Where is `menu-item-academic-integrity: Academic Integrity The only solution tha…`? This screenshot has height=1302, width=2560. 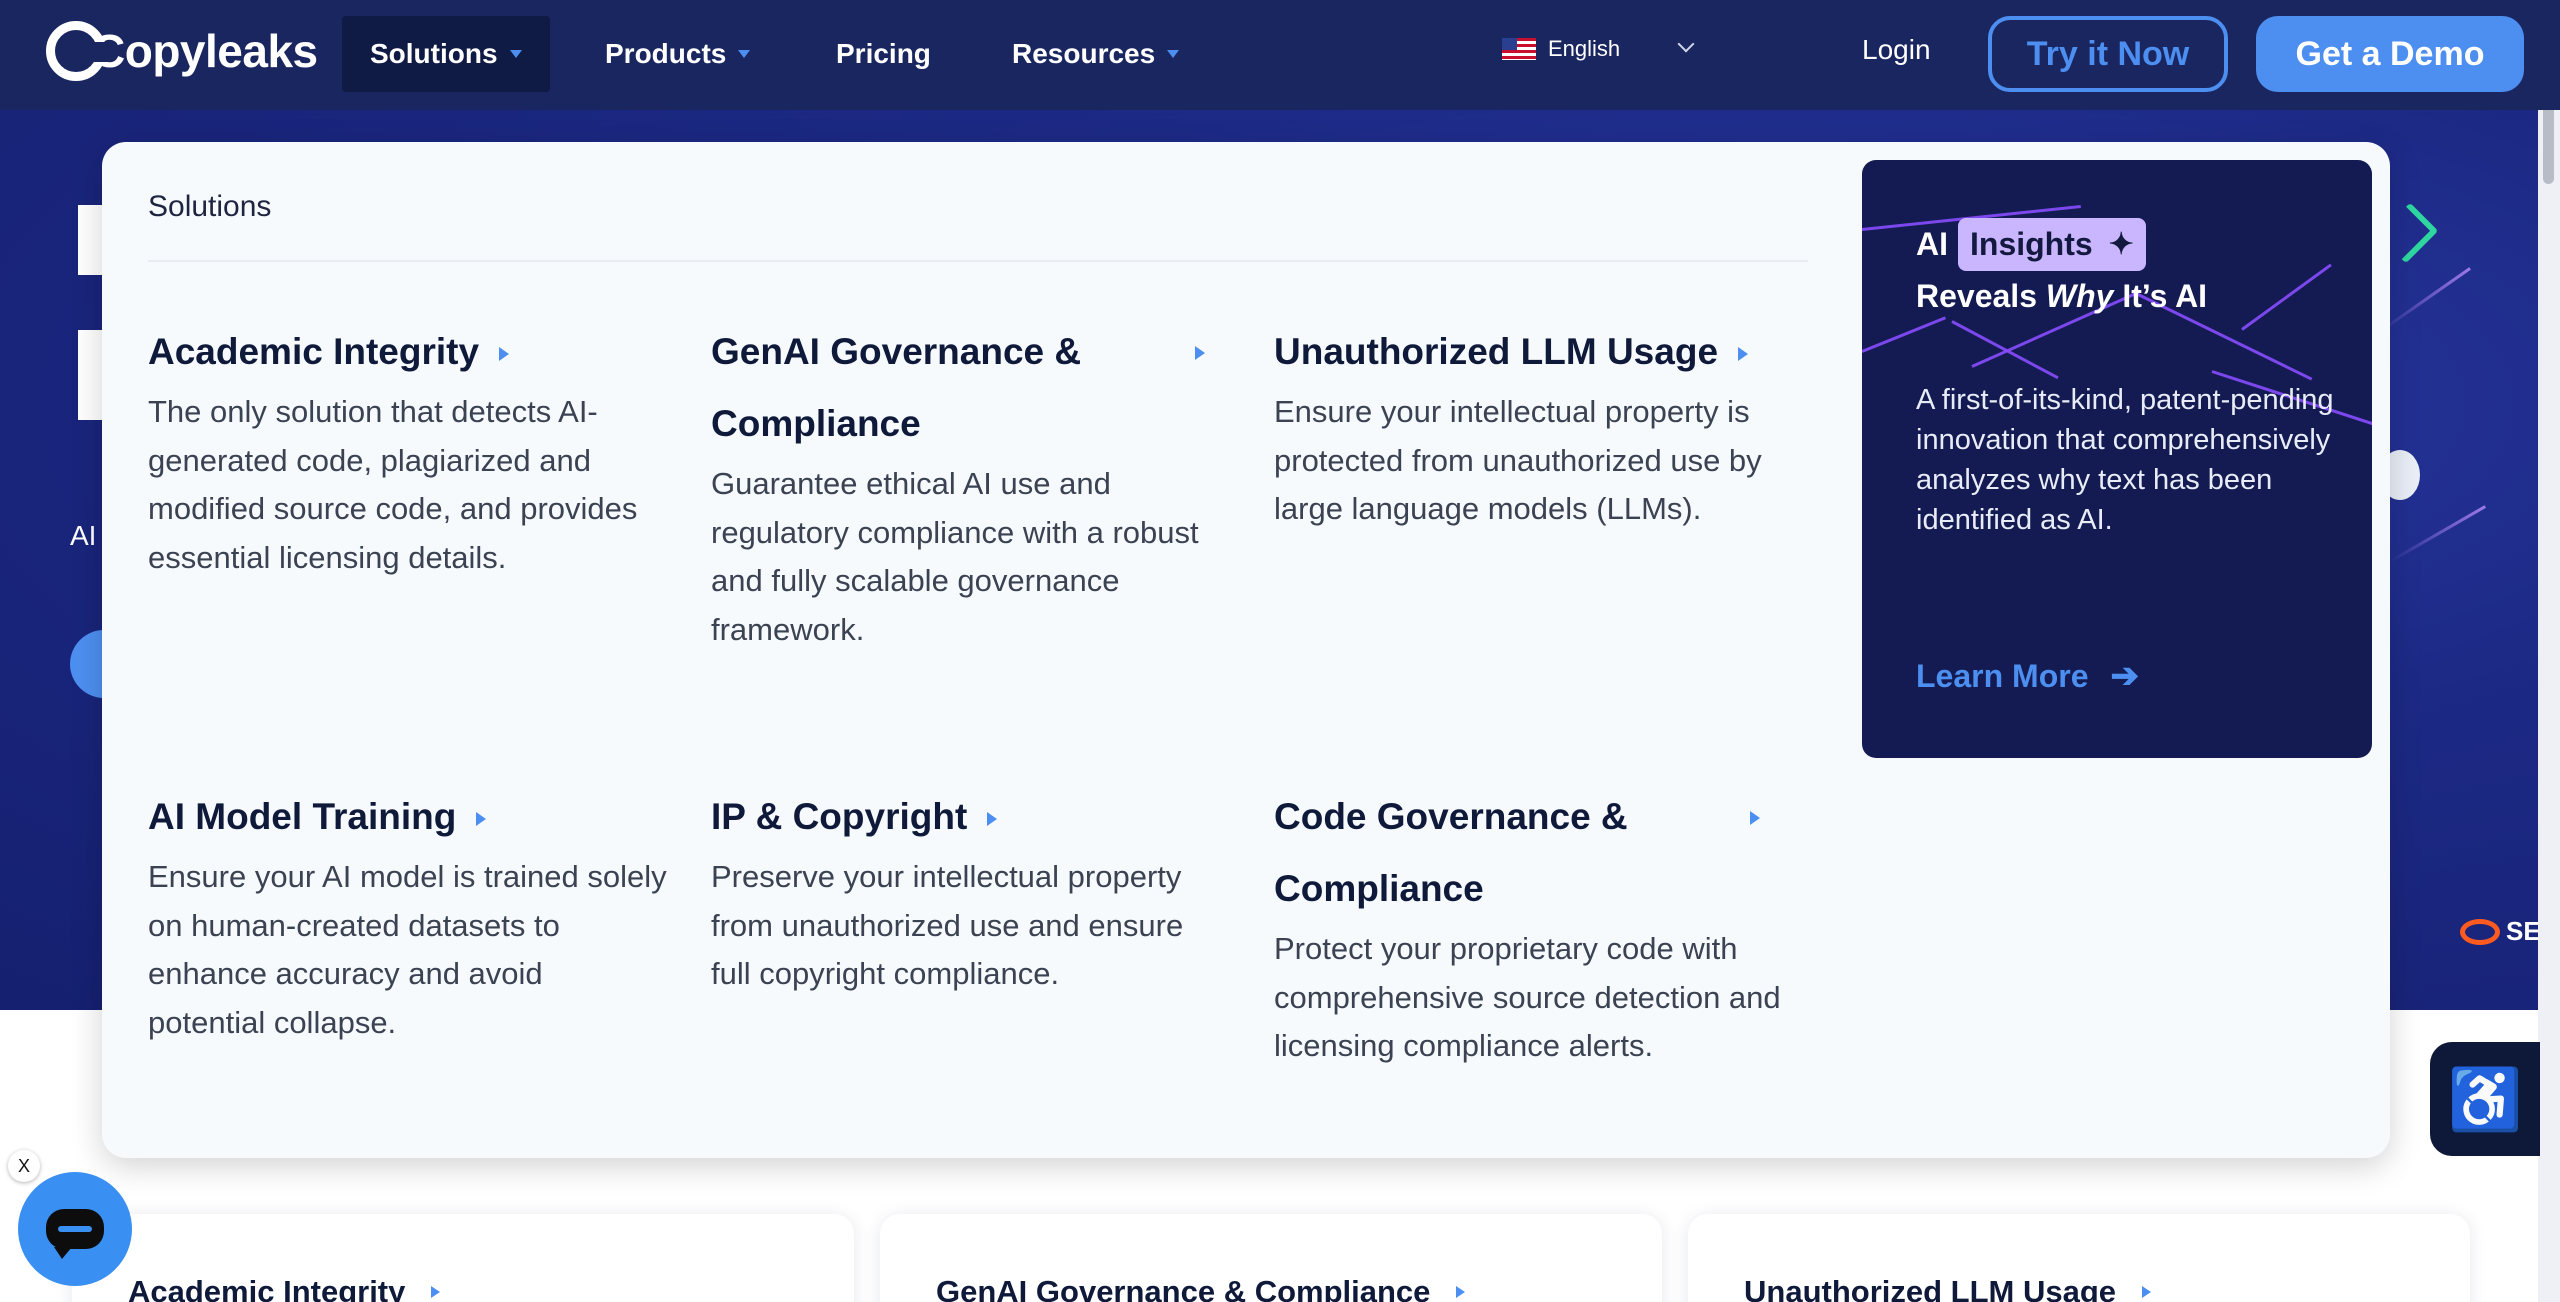 menu-item-academic-integrity: Academic Integrity The only solution tha… is located at coordinates (408, 449).